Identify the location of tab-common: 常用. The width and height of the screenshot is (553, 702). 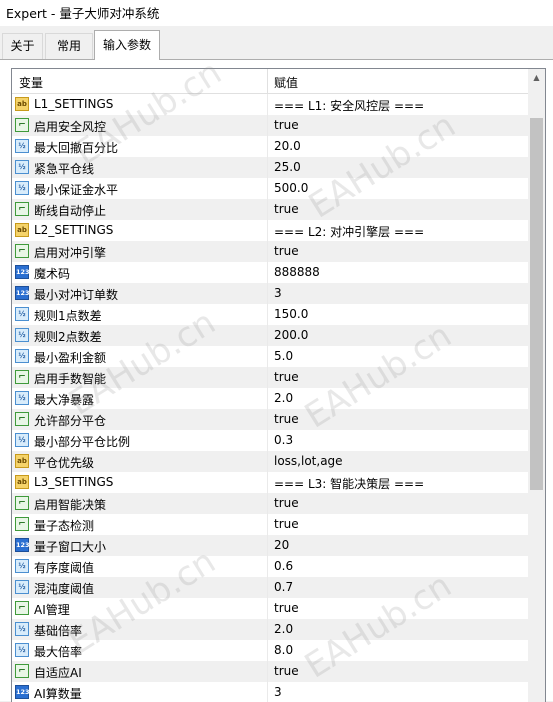
(69, 46).